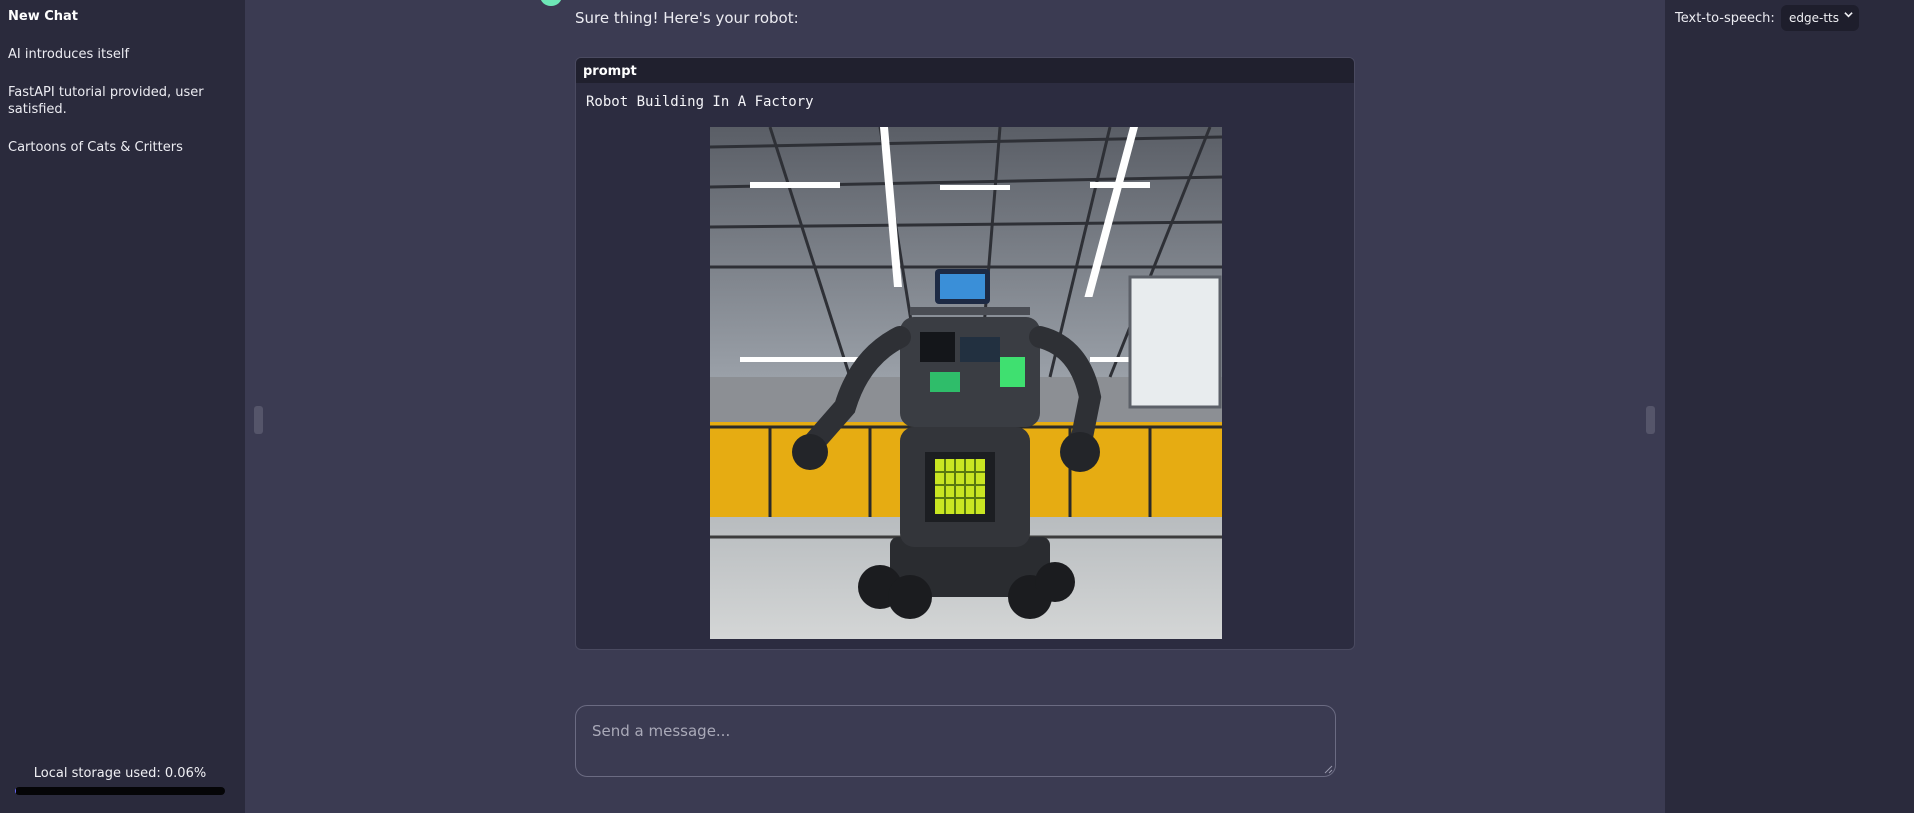  I want to click on storage-usage-bar, so click(120, 791).